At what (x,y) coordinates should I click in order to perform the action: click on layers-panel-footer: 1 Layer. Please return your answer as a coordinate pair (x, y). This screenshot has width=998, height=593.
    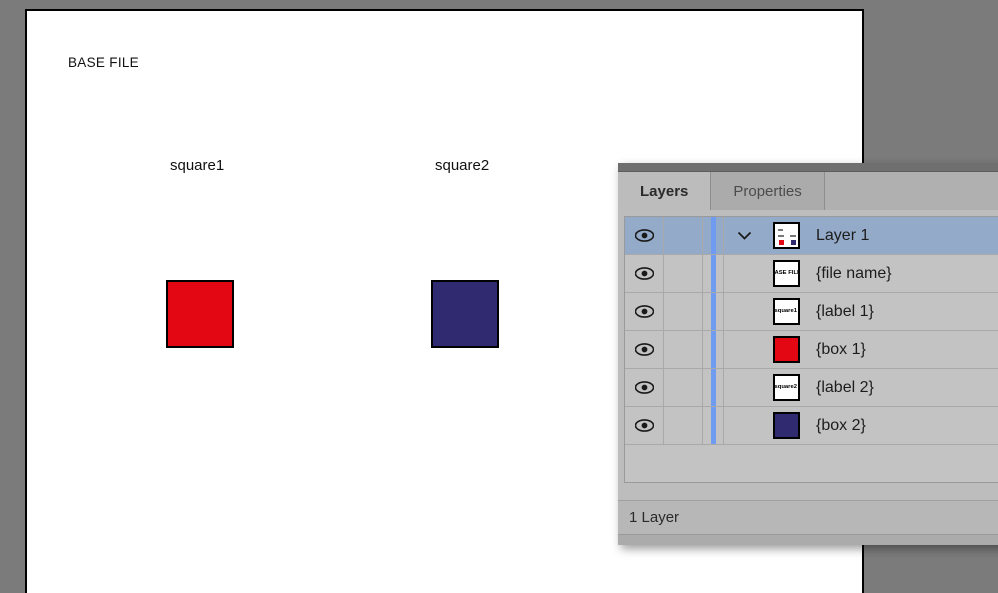
    Looking at the image, I should click on (808, 517).